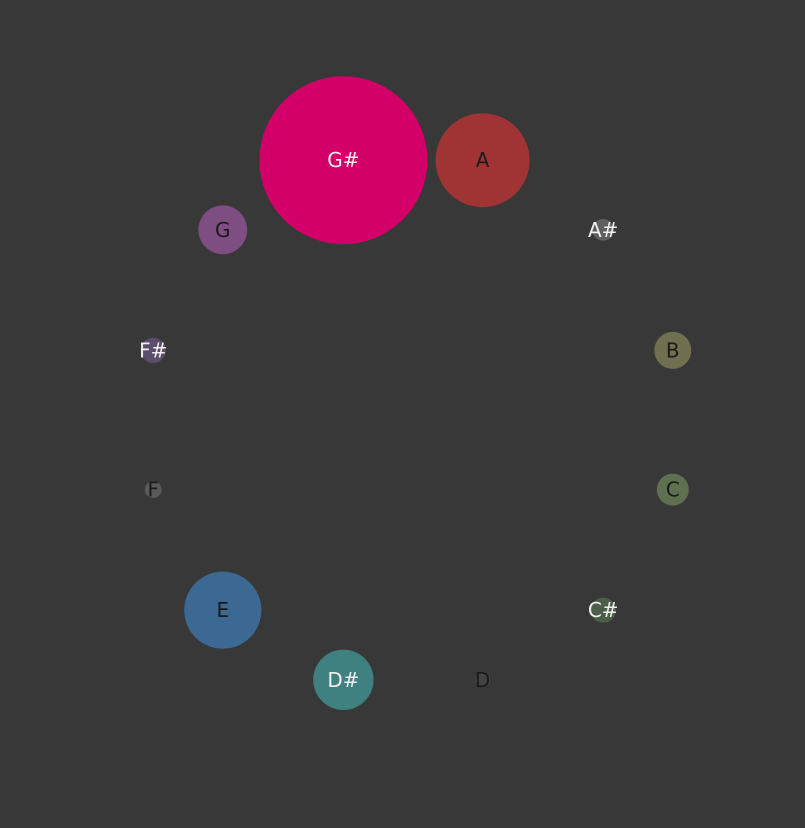 This screenshot has width=805, height=828. I want to click on note-bubble-g: G, so click(223, 230).